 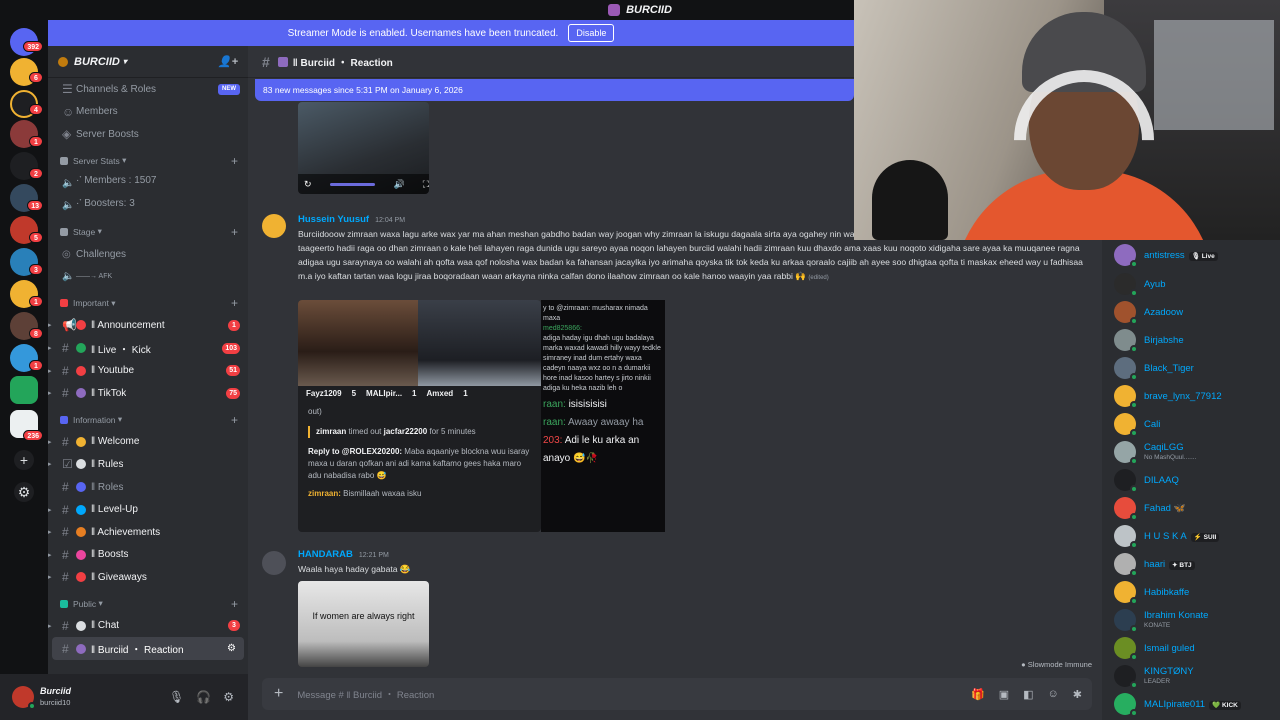 I want to click on member-name: MALIpirate011, so click(x=1175, y=704).